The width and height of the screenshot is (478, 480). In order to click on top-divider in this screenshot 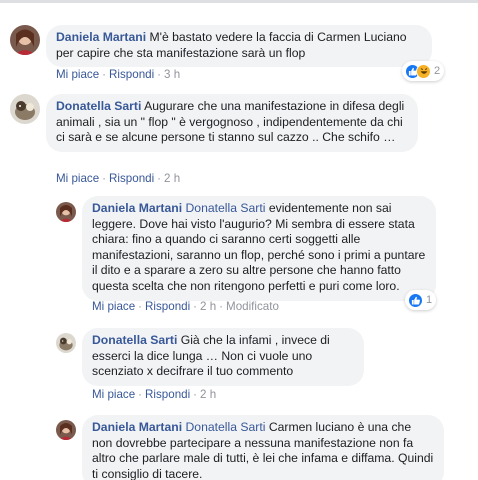, I will do `click(239, 1)`.